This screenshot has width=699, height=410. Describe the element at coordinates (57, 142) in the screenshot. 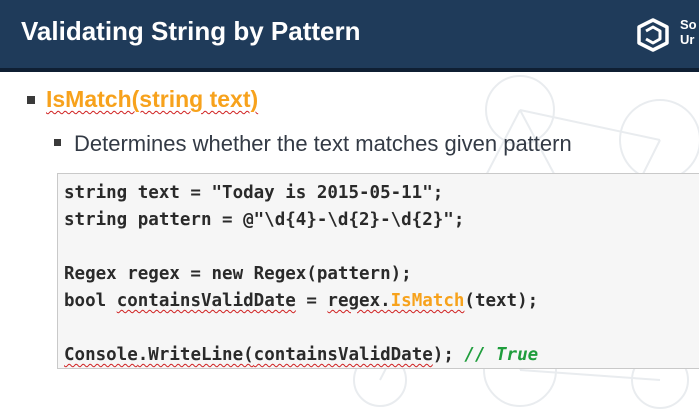

I see `sub-bullet-marker` at that location.